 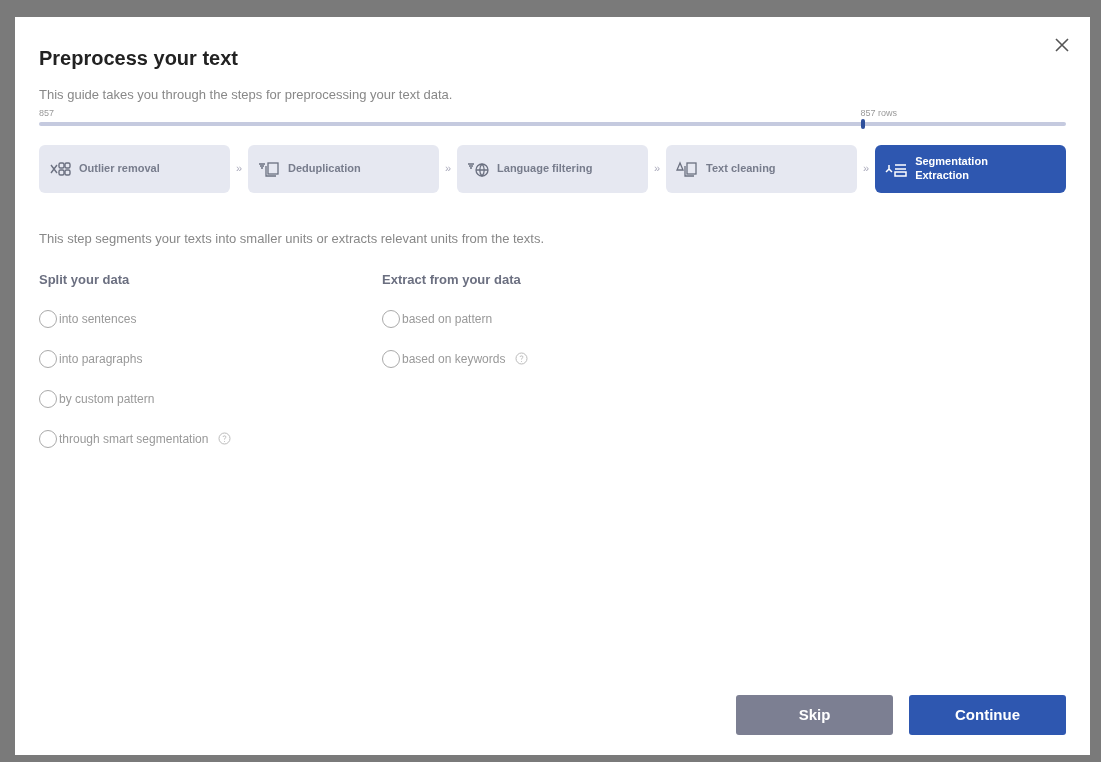 What do you see at coordinates (447, 319) in the screenshot?
I see `option-label: based on pattern` at bounding box center [447, 319].